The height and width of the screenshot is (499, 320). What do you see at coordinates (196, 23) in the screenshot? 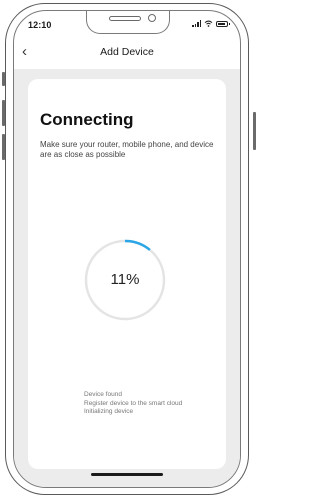
I see `cellular-signal-icon` at bounding box center [196, 23].